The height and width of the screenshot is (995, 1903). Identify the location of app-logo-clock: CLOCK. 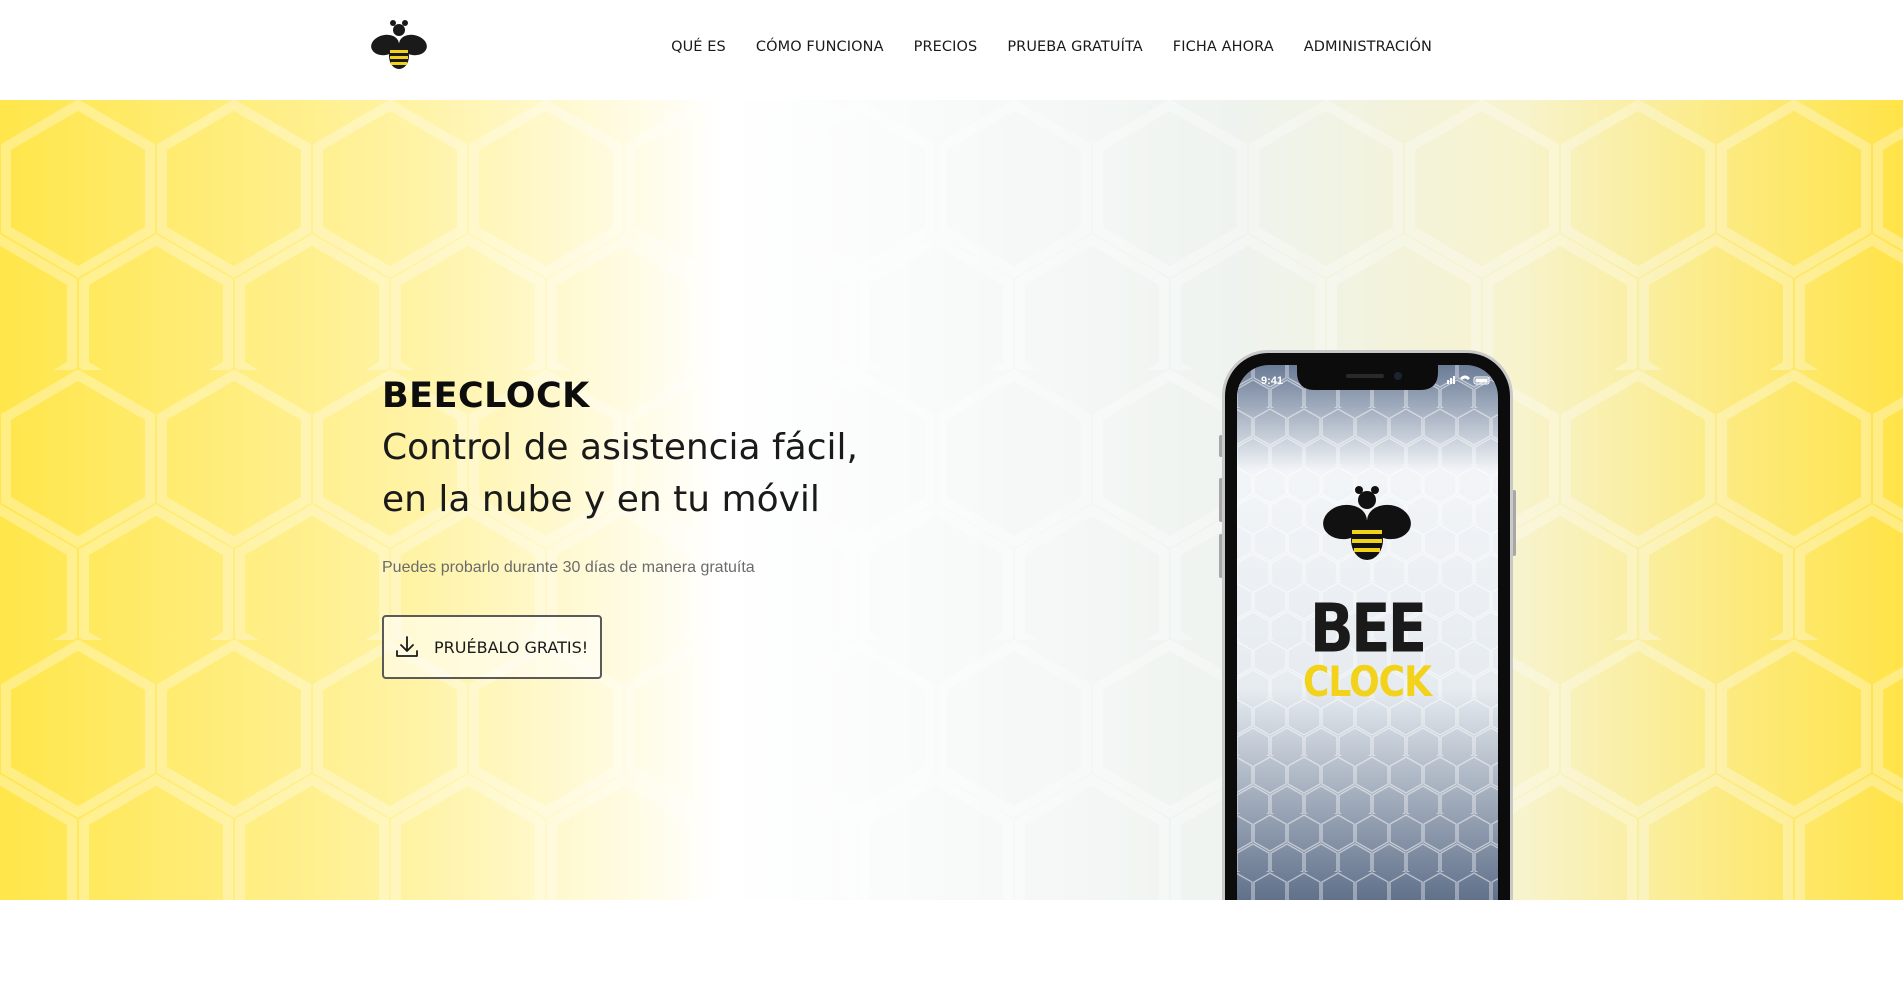
(1368, 683).